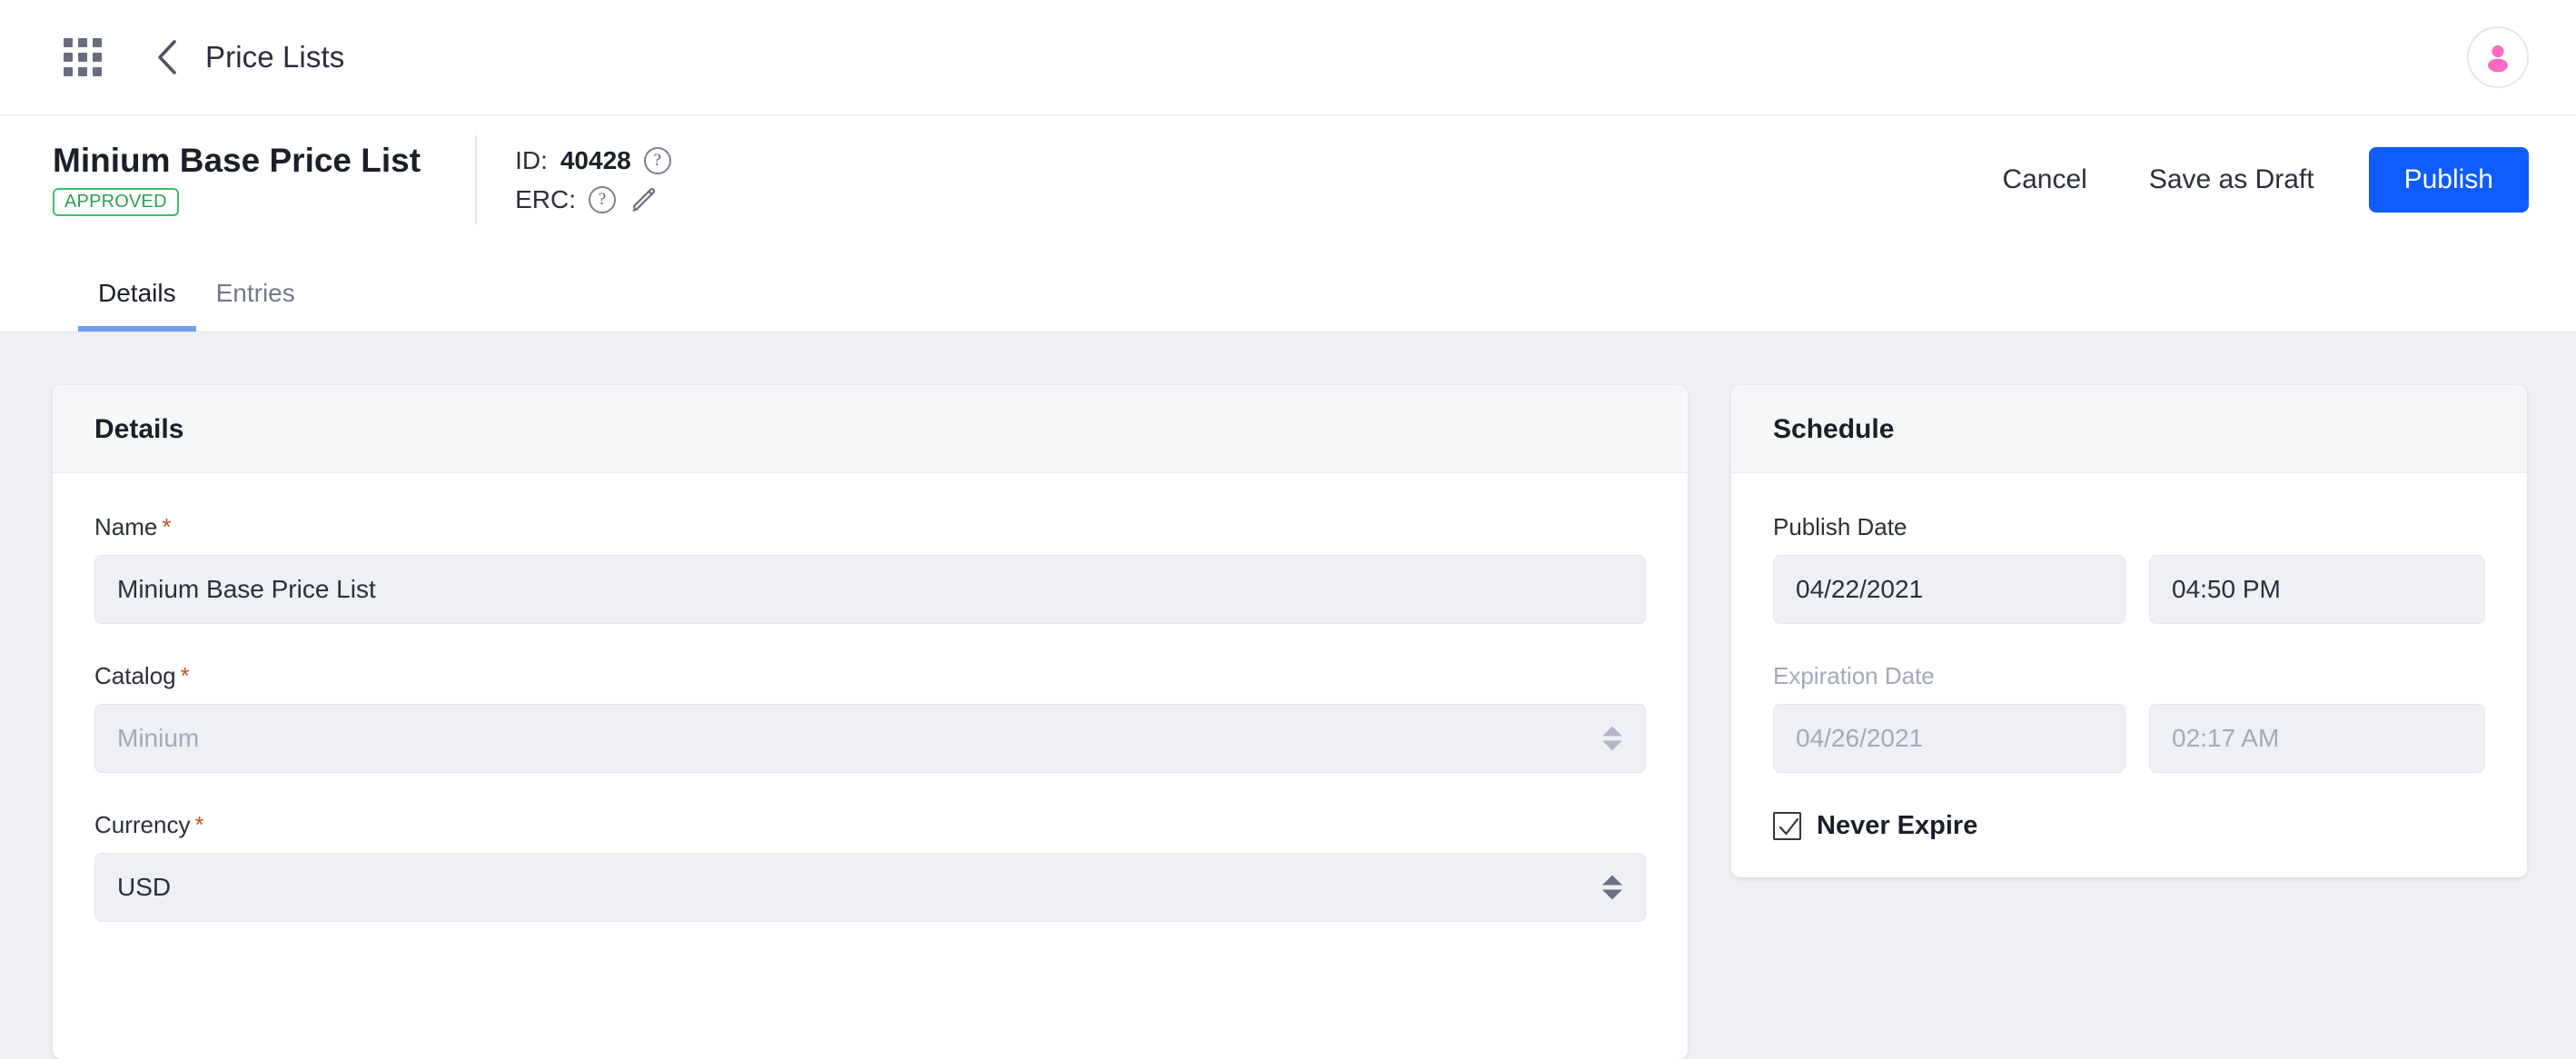 This screenshot has width=2576, height=1059. Describe the element at coordinates (602, 199) in the screenshot. I see `erc-help-icon: ?` at that location.